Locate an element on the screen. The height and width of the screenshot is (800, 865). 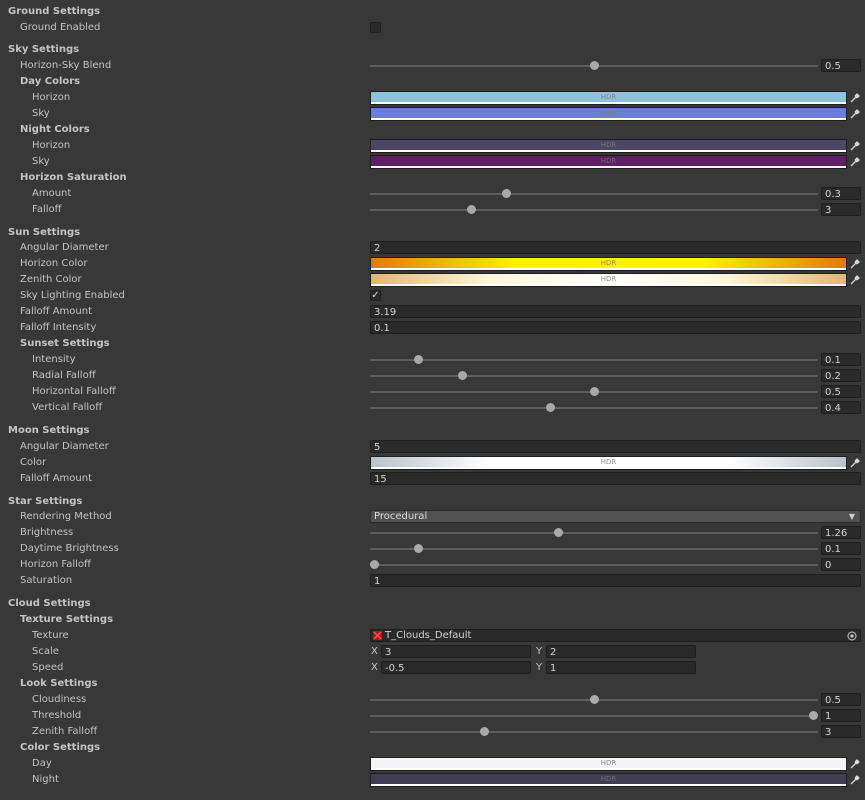
cloud-settings-header: Cloud Settings is located at coordinates (49, 603).